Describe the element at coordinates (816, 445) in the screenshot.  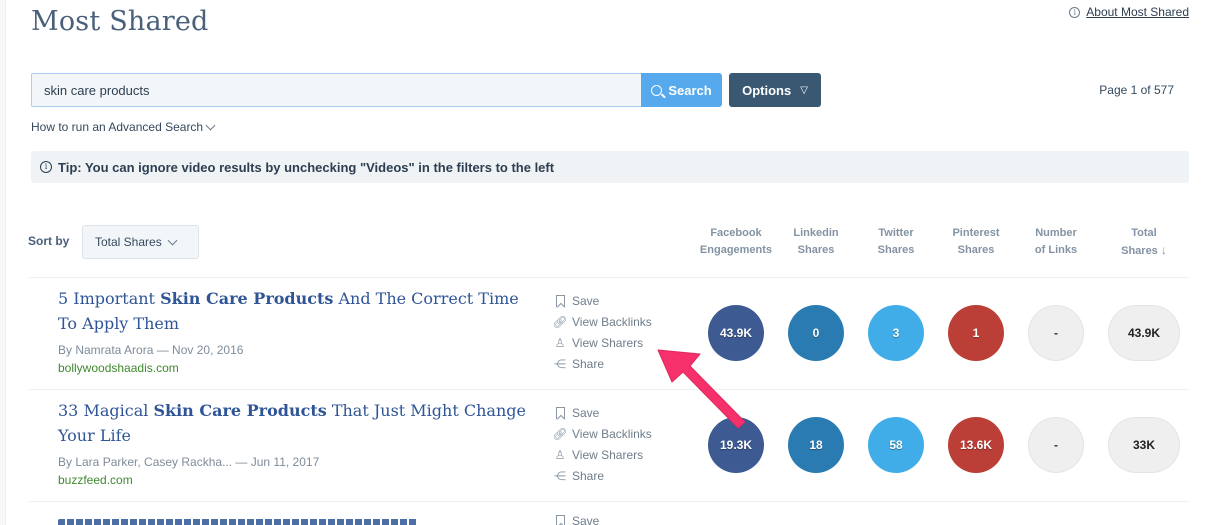
I see `linkedin-shares-bubble: 18` at that location.